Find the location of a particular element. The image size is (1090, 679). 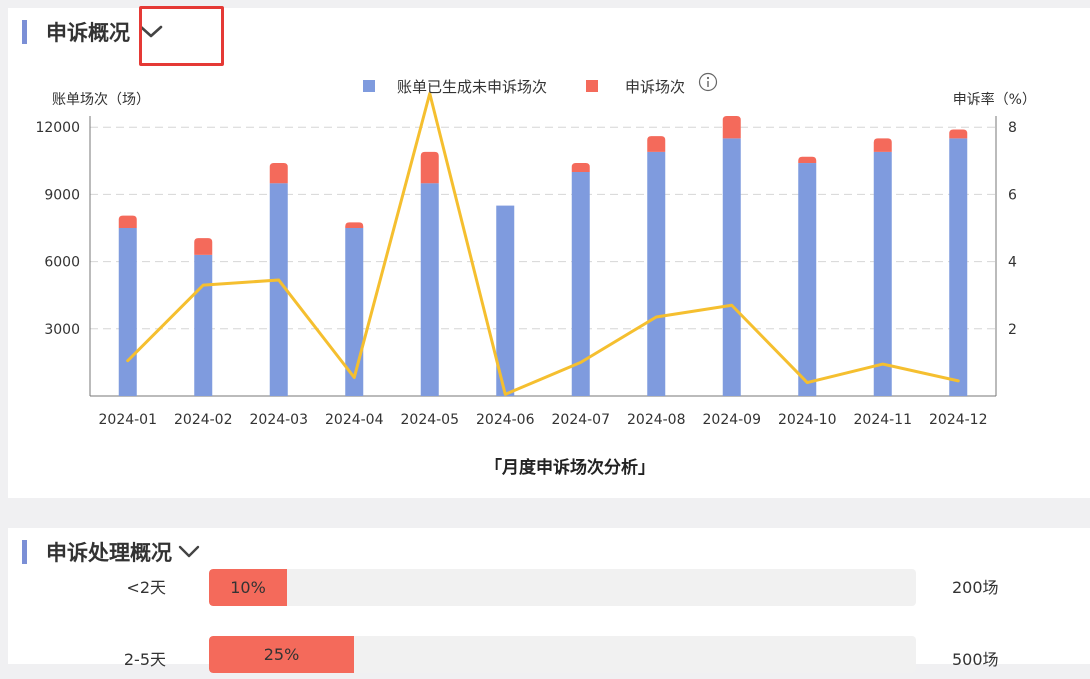

left-axis-label: 账单场次（场） is located at coordinates (101, 100).